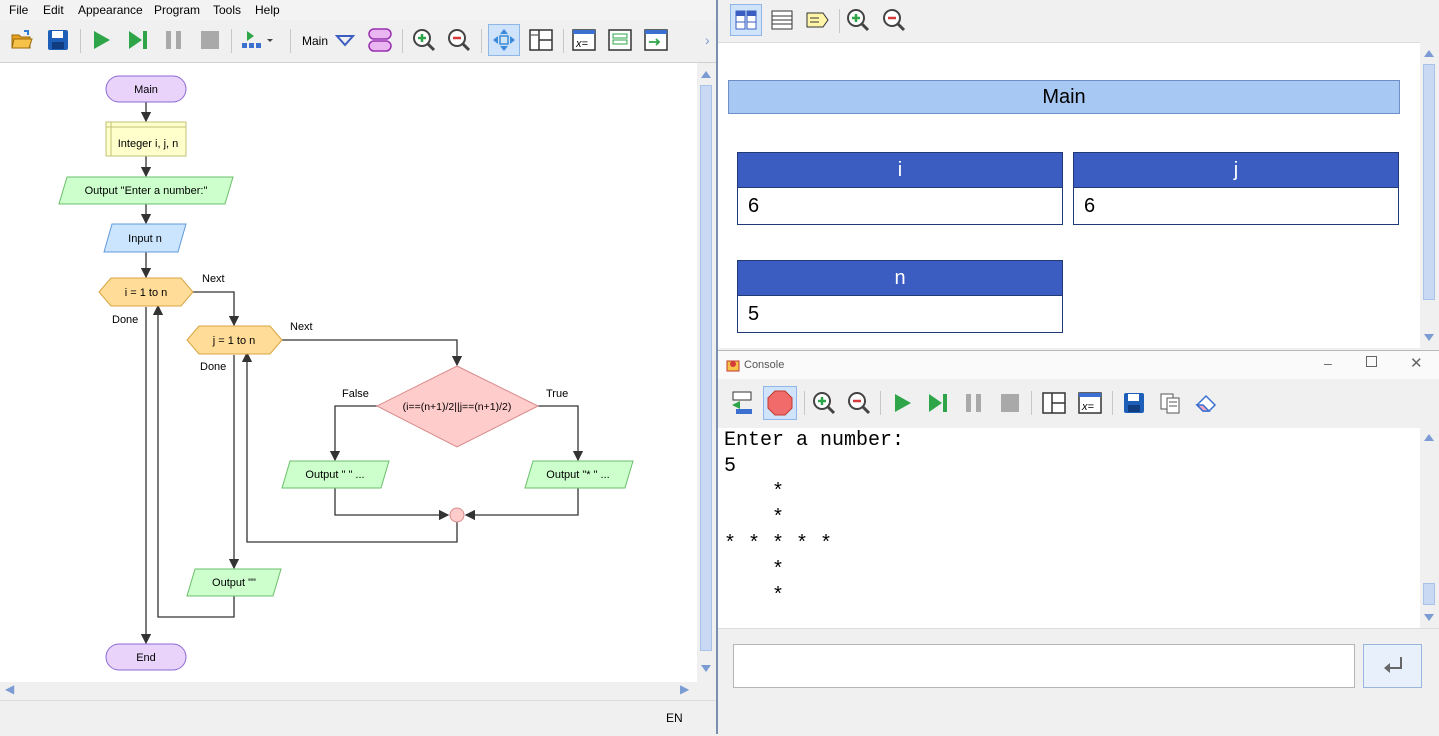  What do you see at coordinates (1429, 528) in the screenshot?
I see `console-scrollbar` at bounding box center [1429, 528].